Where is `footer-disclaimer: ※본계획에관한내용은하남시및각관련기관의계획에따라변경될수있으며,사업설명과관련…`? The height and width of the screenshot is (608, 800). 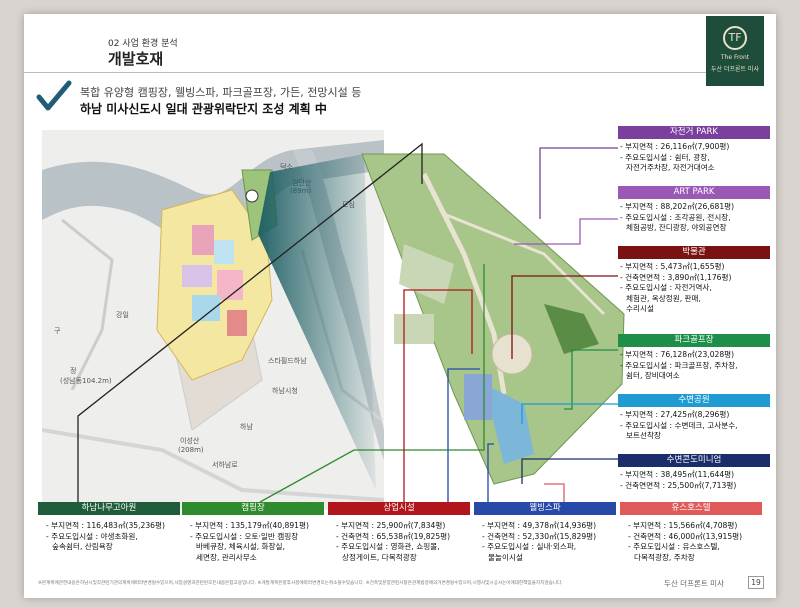
footer-disclaimer: ※본계획에관한내용은하남시및각관련기관의계획에따라변경될수있으며,사업설명과관련… is located at coordinates (300, 583).